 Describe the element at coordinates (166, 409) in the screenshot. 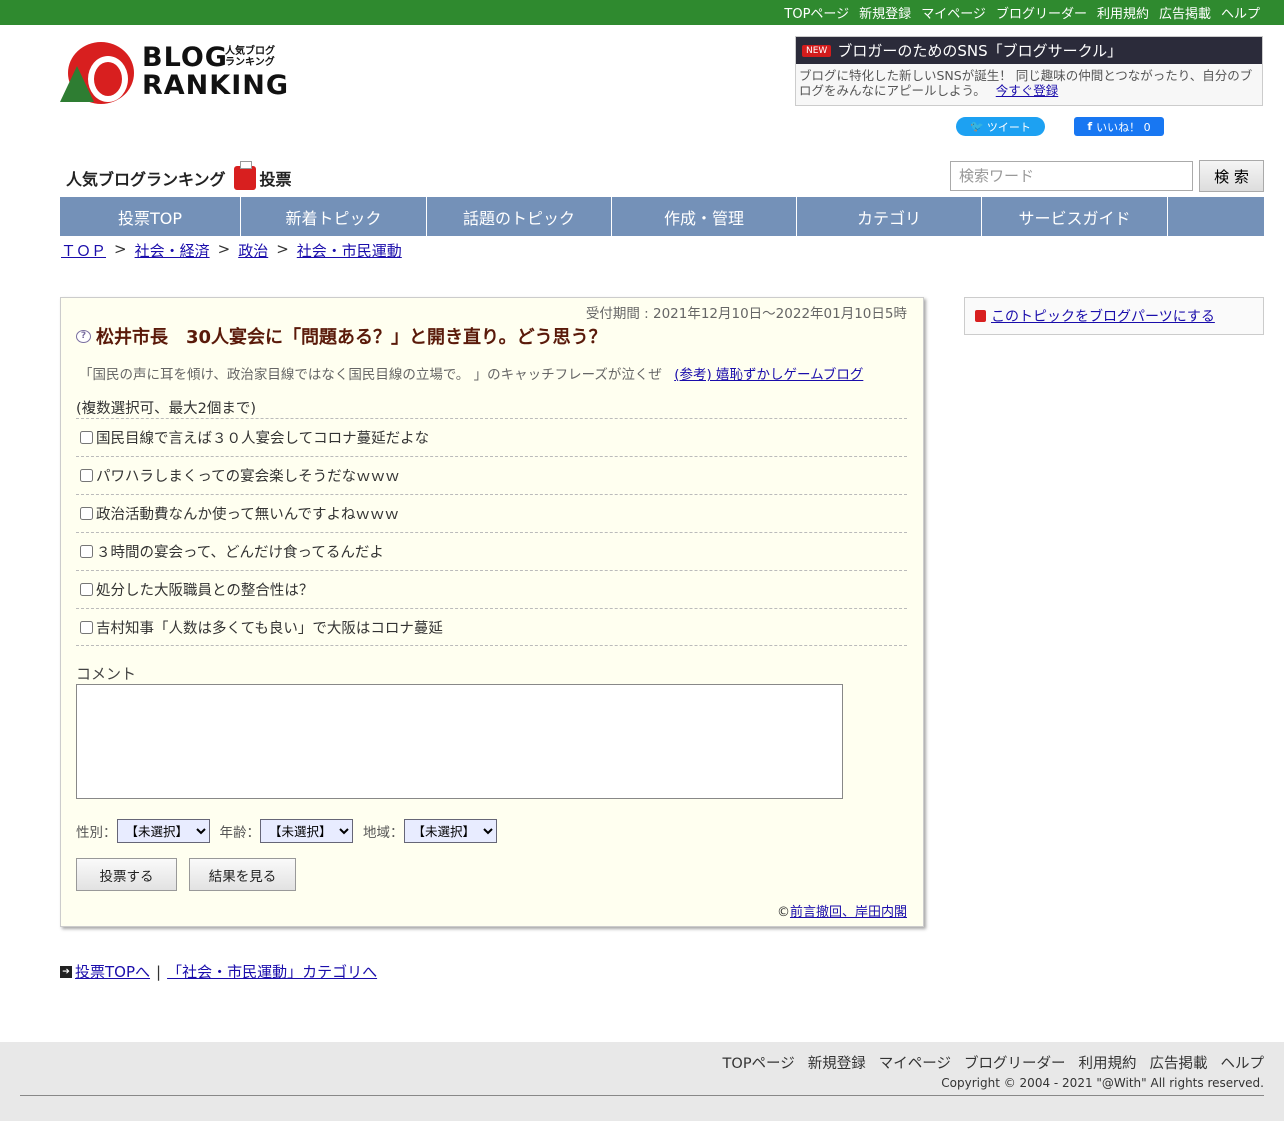

I see `multi-select-note: (複数選択可、最大2個まで)` at that location.